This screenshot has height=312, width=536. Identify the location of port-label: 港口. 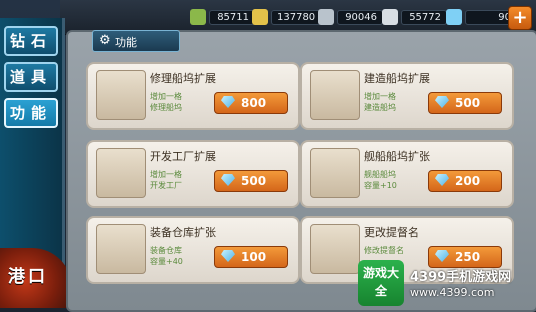
(28, 277).